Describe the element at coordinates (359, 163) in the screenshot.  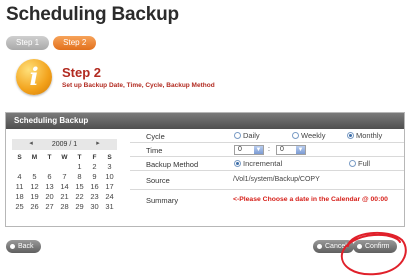
I see `method-full-radio: Full` at that location.